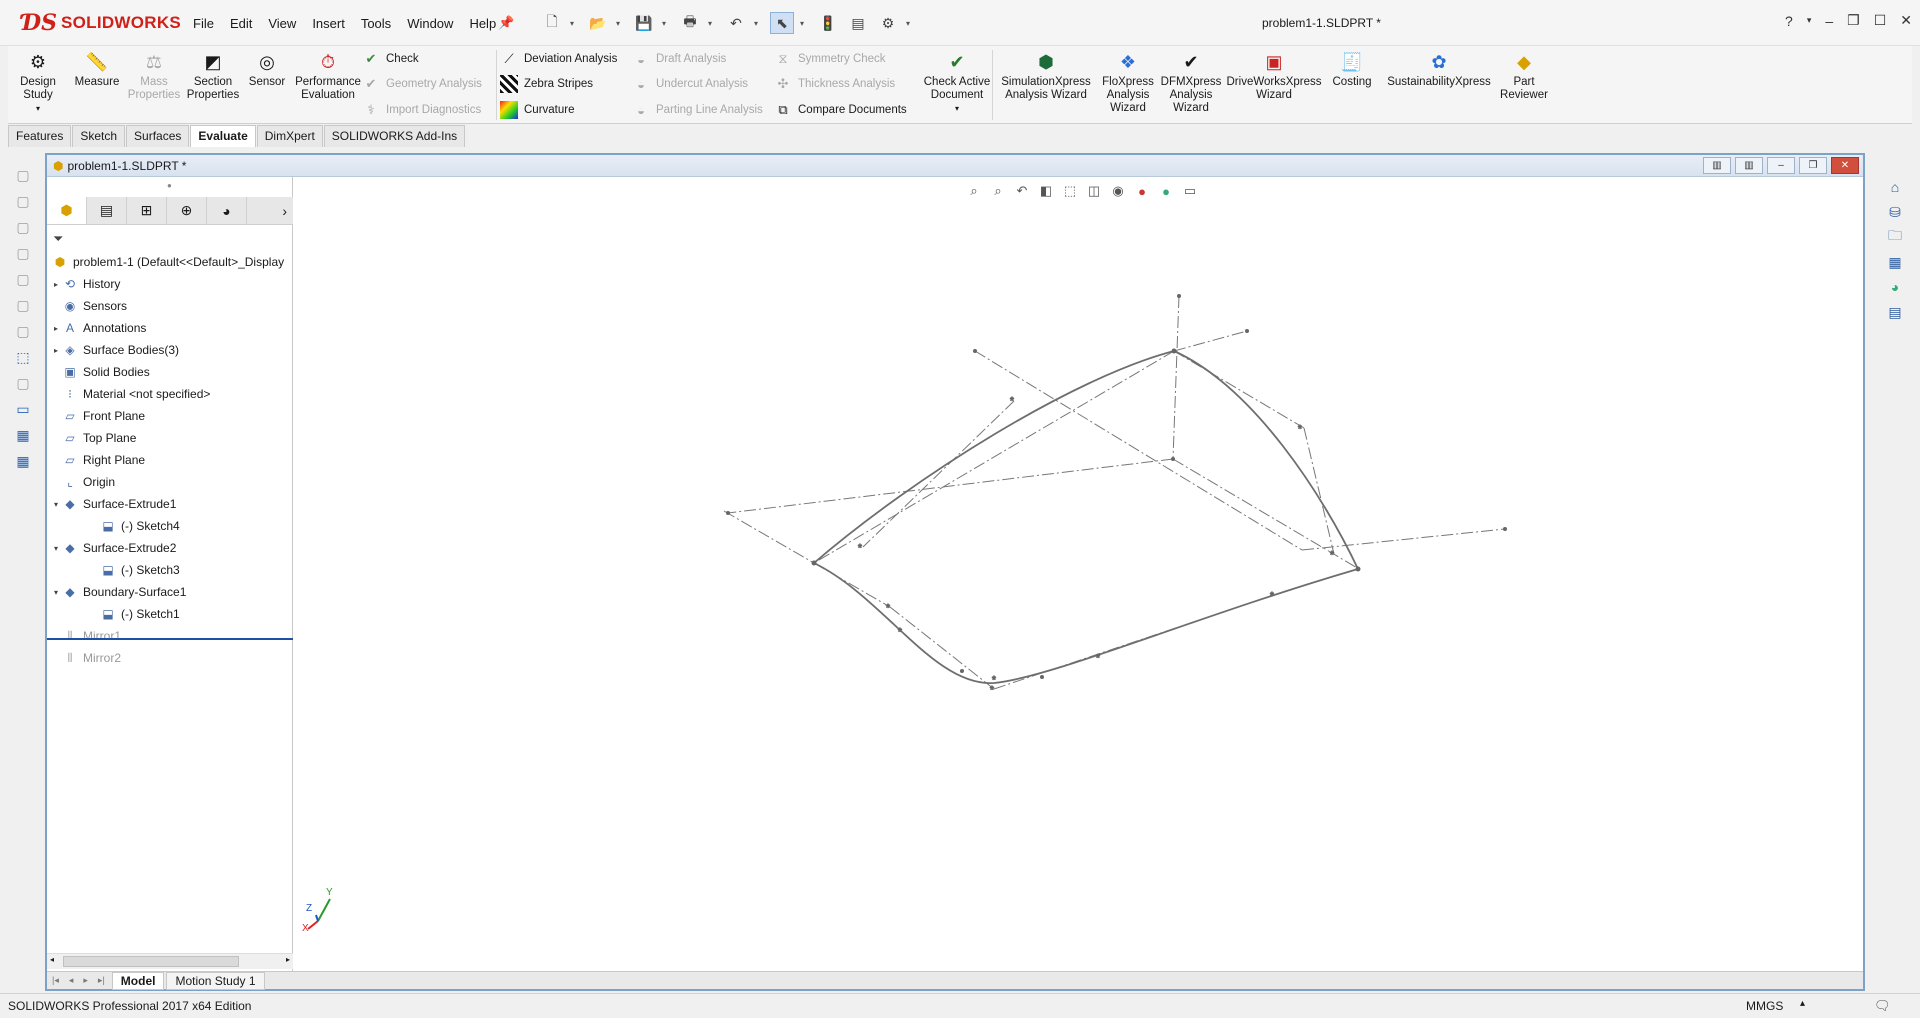 This screenshot has width=1920, height=1018. What do you see at coordinates (170, 639) in the screenshot?
I see `rollback-bar` at bounding box center [170, 639].